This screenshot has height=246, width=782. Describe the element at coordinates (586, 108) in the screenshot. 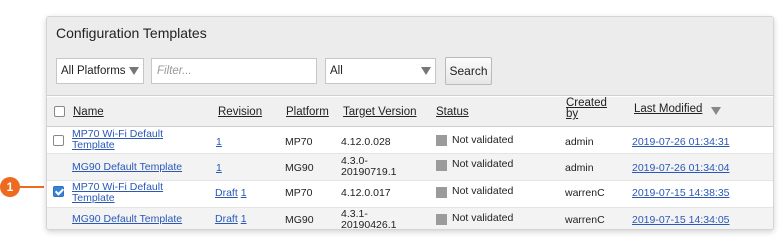

I see `column-header-created-by: Created by` at that location.